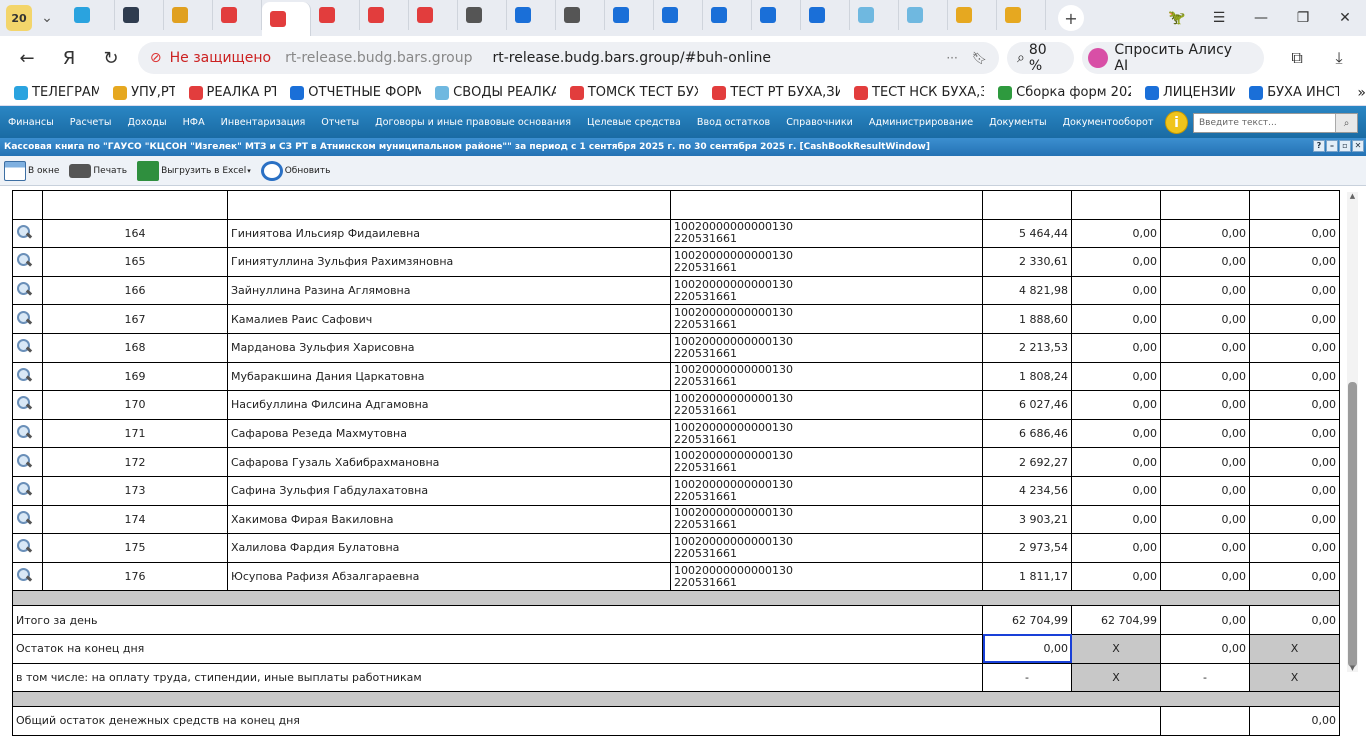  I want to click on balance-value-1-cell: 0,00, so click(1027, 648).